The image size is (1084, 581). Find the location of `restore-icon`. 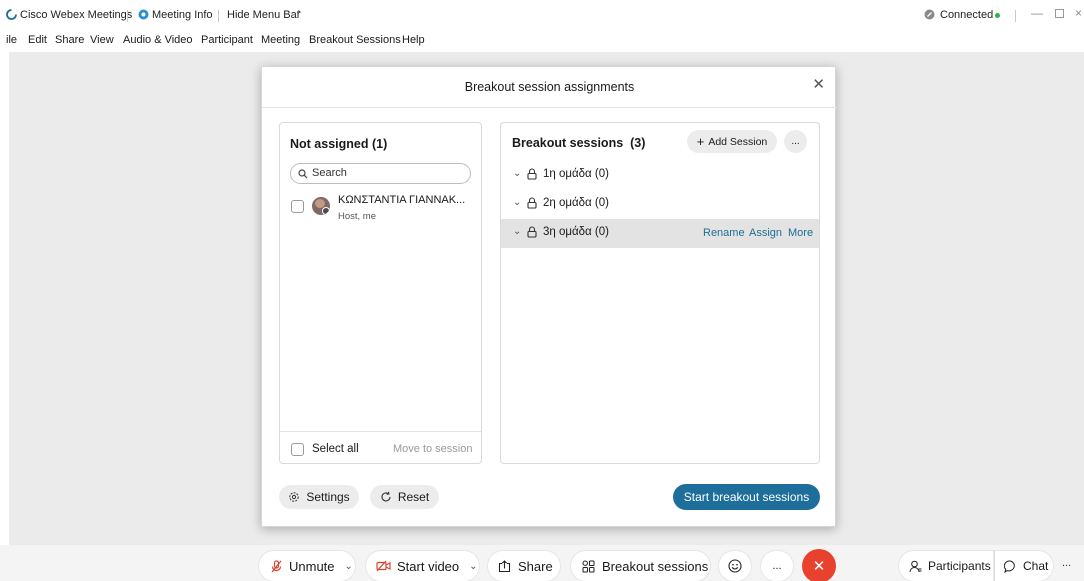

restore-icon is located at coordinates (1059, 13).